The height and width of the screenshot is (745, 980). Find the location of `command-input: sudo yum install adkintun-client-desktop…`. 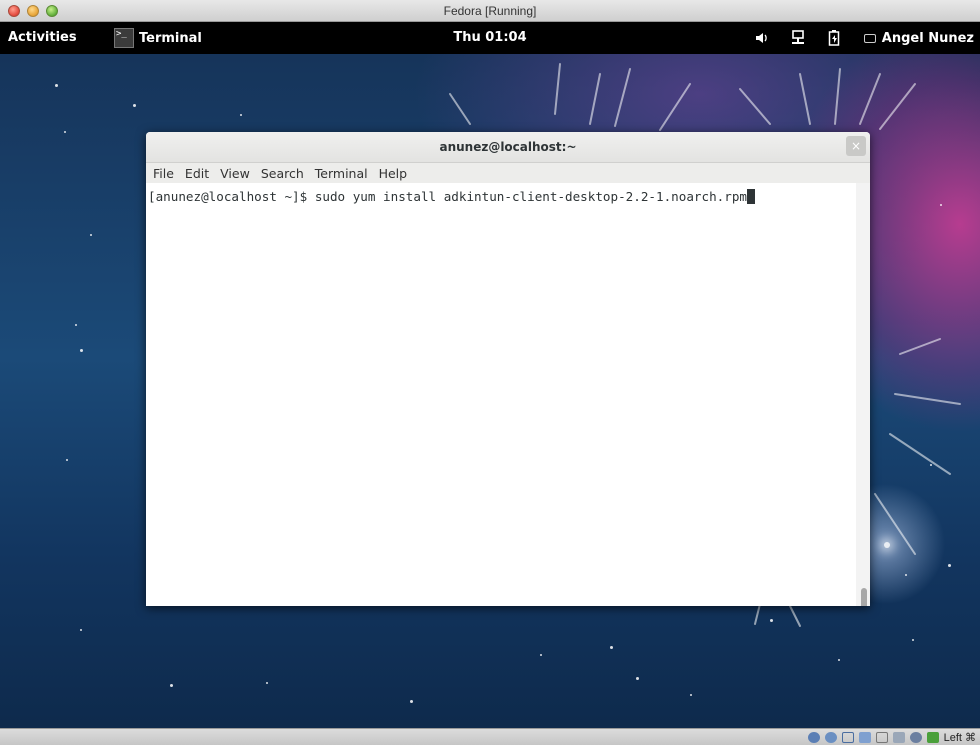

command-input: sudo yum install adkintun-client-desktop… is located at coordinates (531, 196).